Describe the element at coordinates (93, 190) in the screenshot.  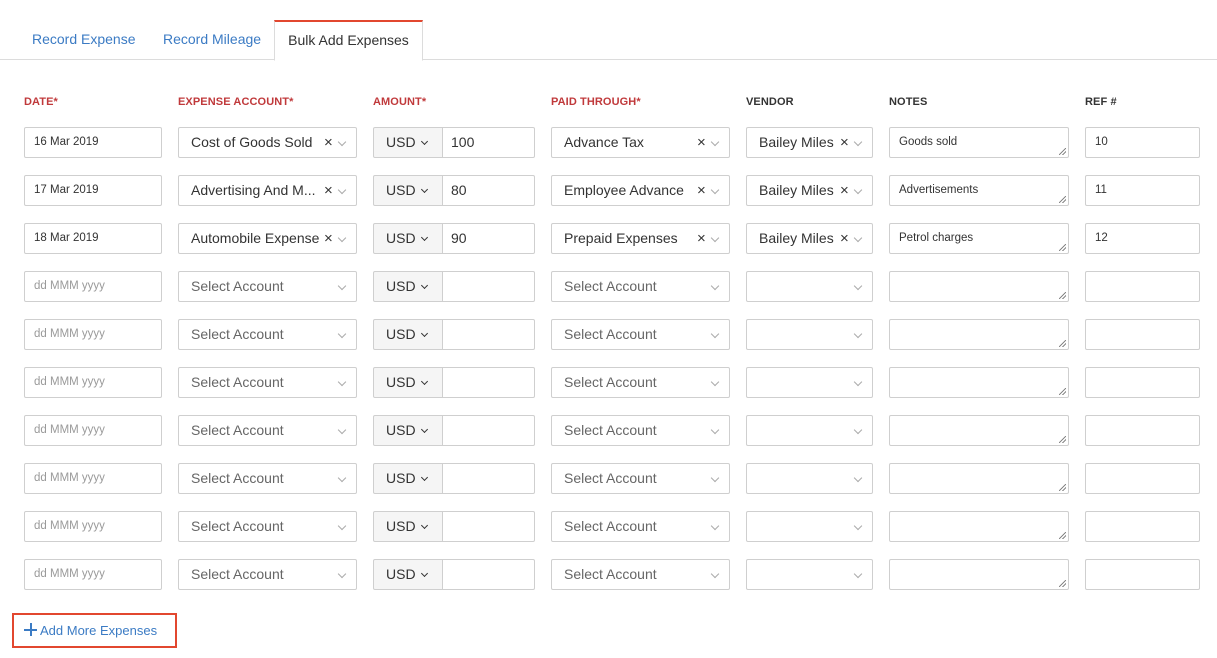
I see `date-input: 17 Mar 2019` at that location.